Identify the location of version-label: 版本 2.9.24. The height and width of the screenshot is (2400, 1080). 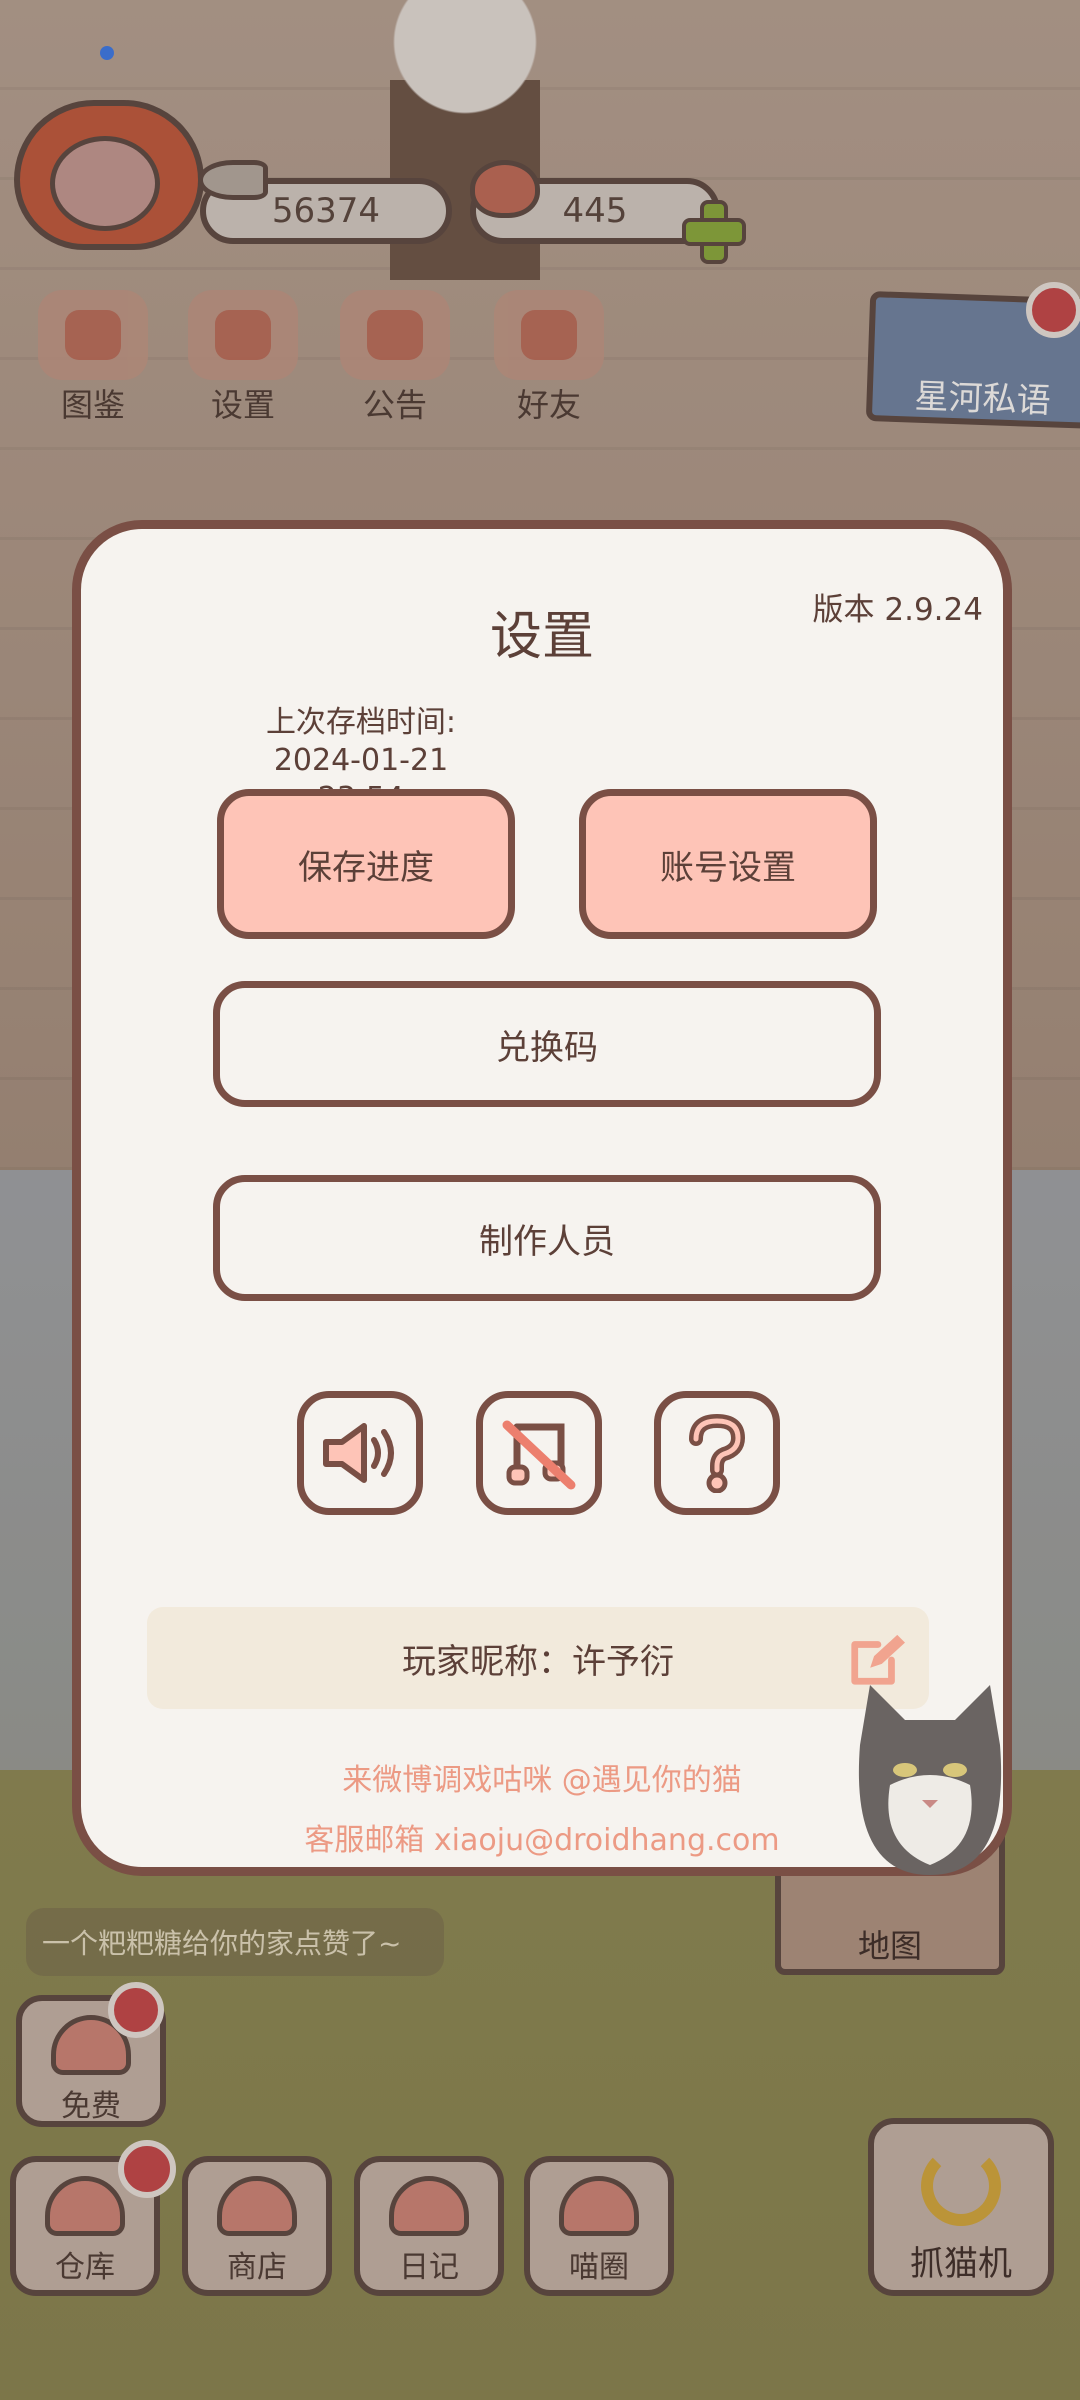
(897, 610).